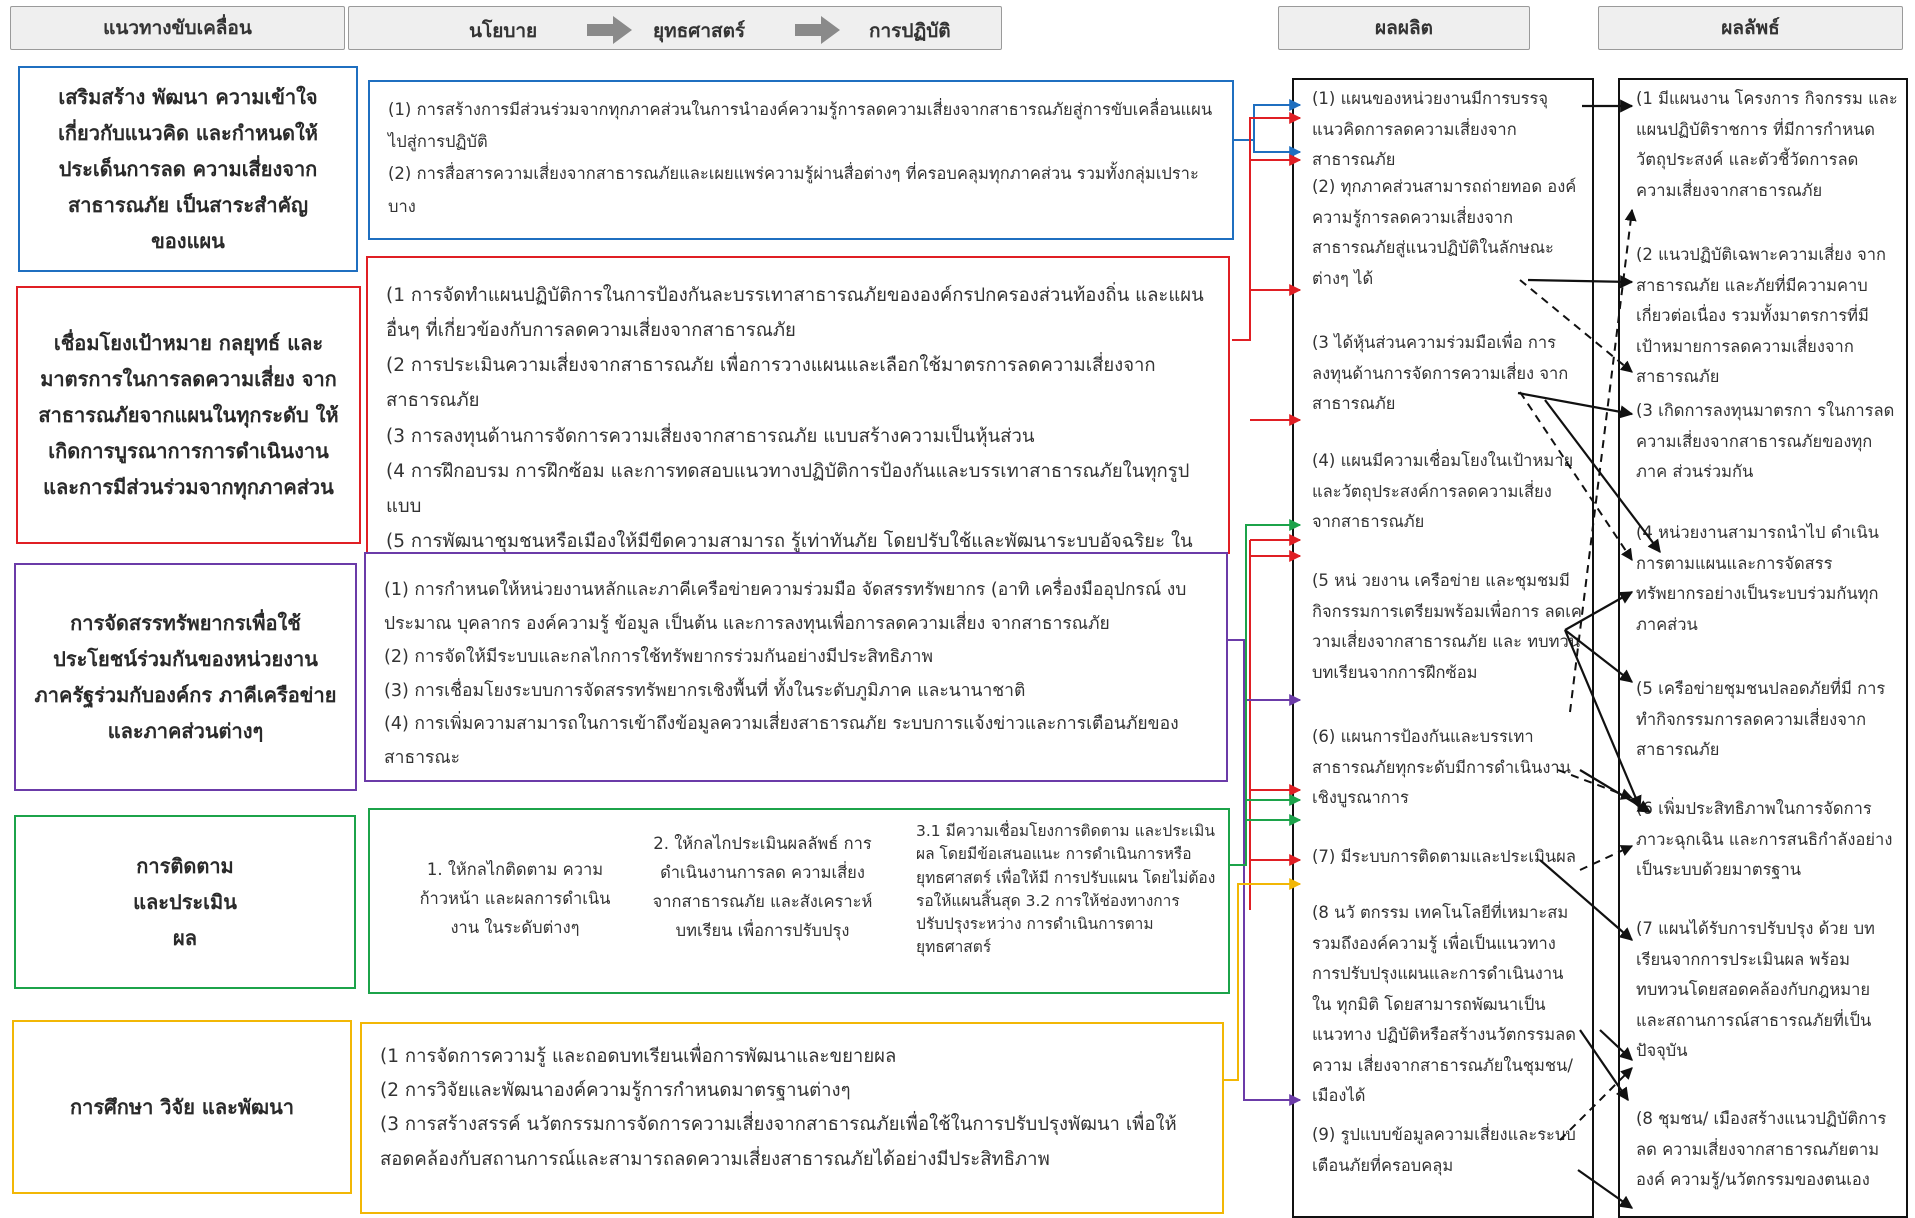  I want to click on green-connectors, so click(1266, 692).